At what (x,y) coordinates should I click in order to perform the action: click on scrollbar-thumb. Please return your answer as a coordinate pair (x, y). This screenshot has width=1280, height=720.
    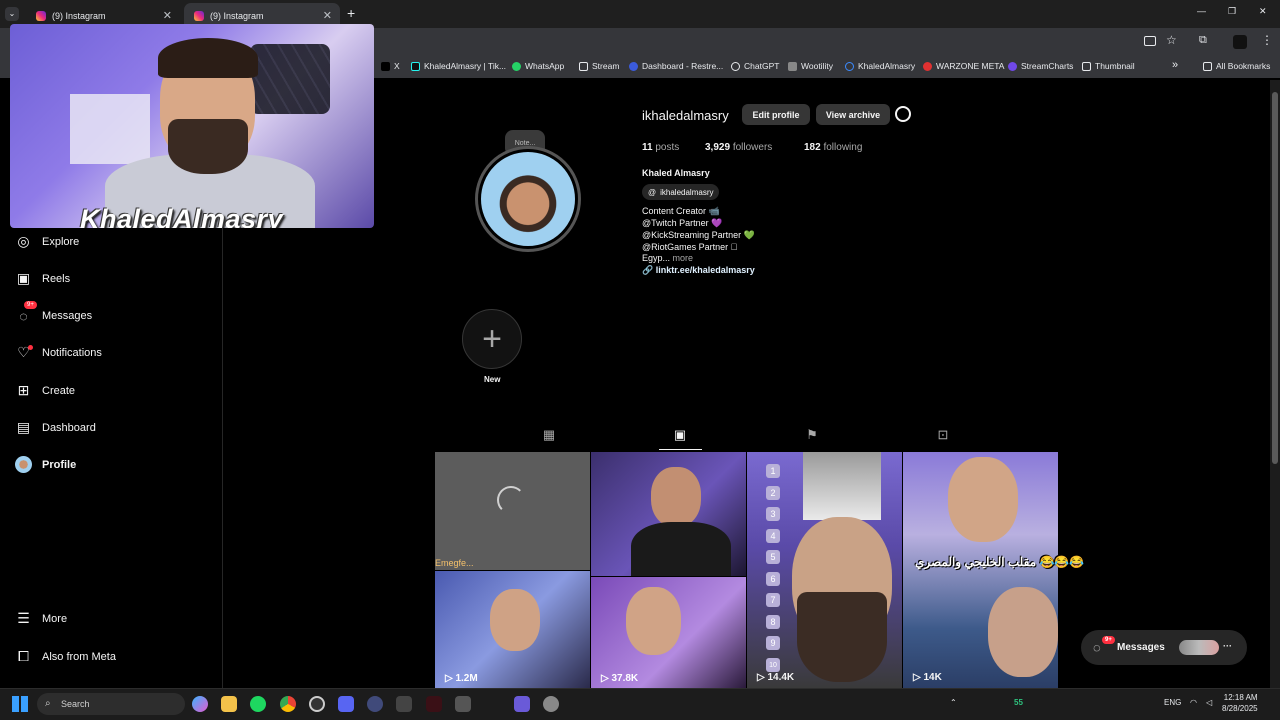
    Looking at the image, I should click on (1275, 278).